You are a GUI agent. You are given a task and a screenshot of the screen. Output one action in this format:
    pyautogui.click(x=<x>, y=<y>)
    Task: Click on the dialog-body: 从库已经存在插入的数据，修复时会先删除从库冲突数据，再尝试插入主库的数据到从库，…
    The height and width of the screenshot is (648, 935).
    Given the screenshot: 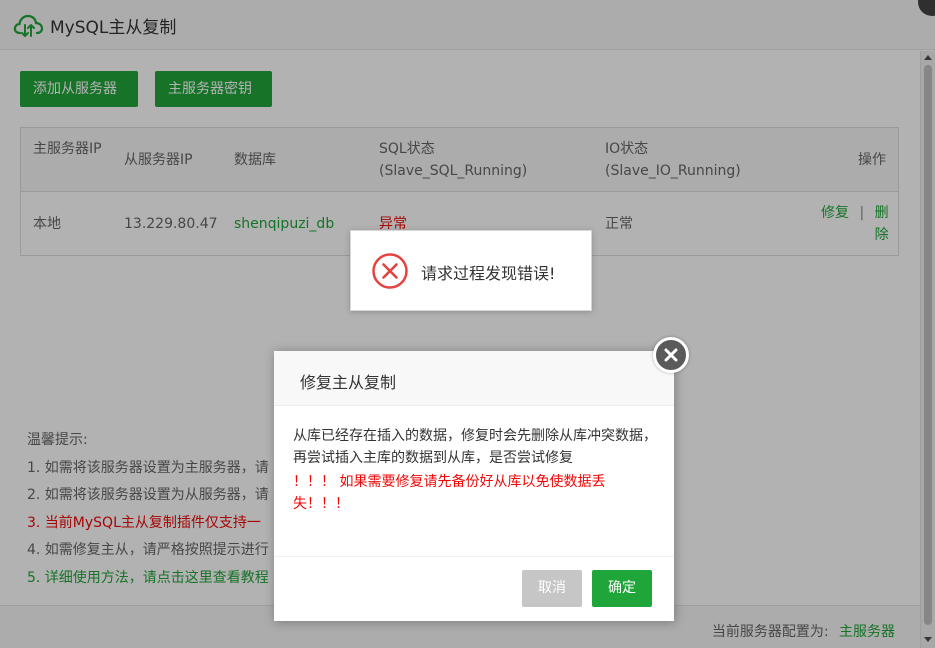 What is the action you would take?
    pyautogui.click(x=475, y=470)
    